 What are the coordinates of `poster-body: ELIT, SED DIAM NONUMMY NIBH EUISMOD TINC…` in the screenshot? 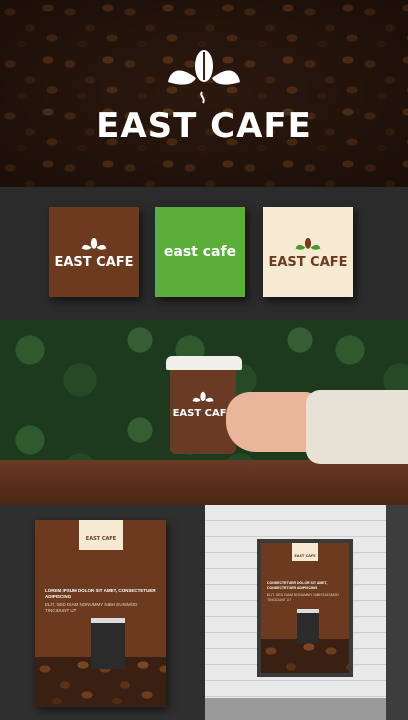 It's located at (91, 608).